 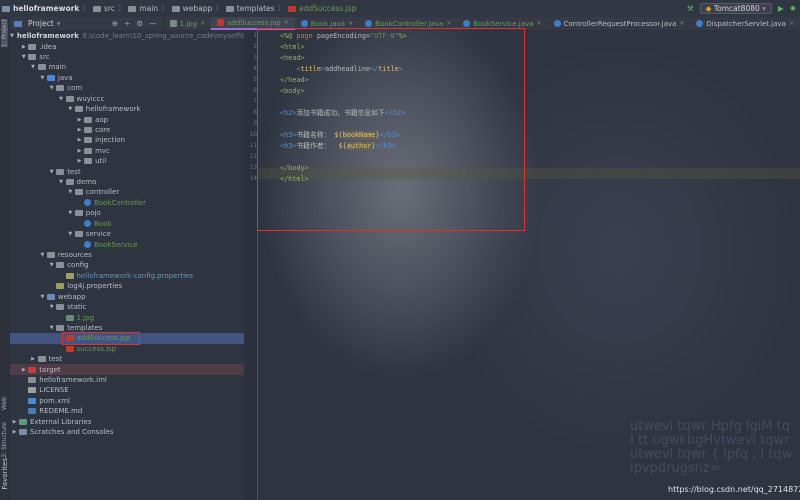 I want to click on tree-item: ▼ webapp, so click(x=127, y=297).